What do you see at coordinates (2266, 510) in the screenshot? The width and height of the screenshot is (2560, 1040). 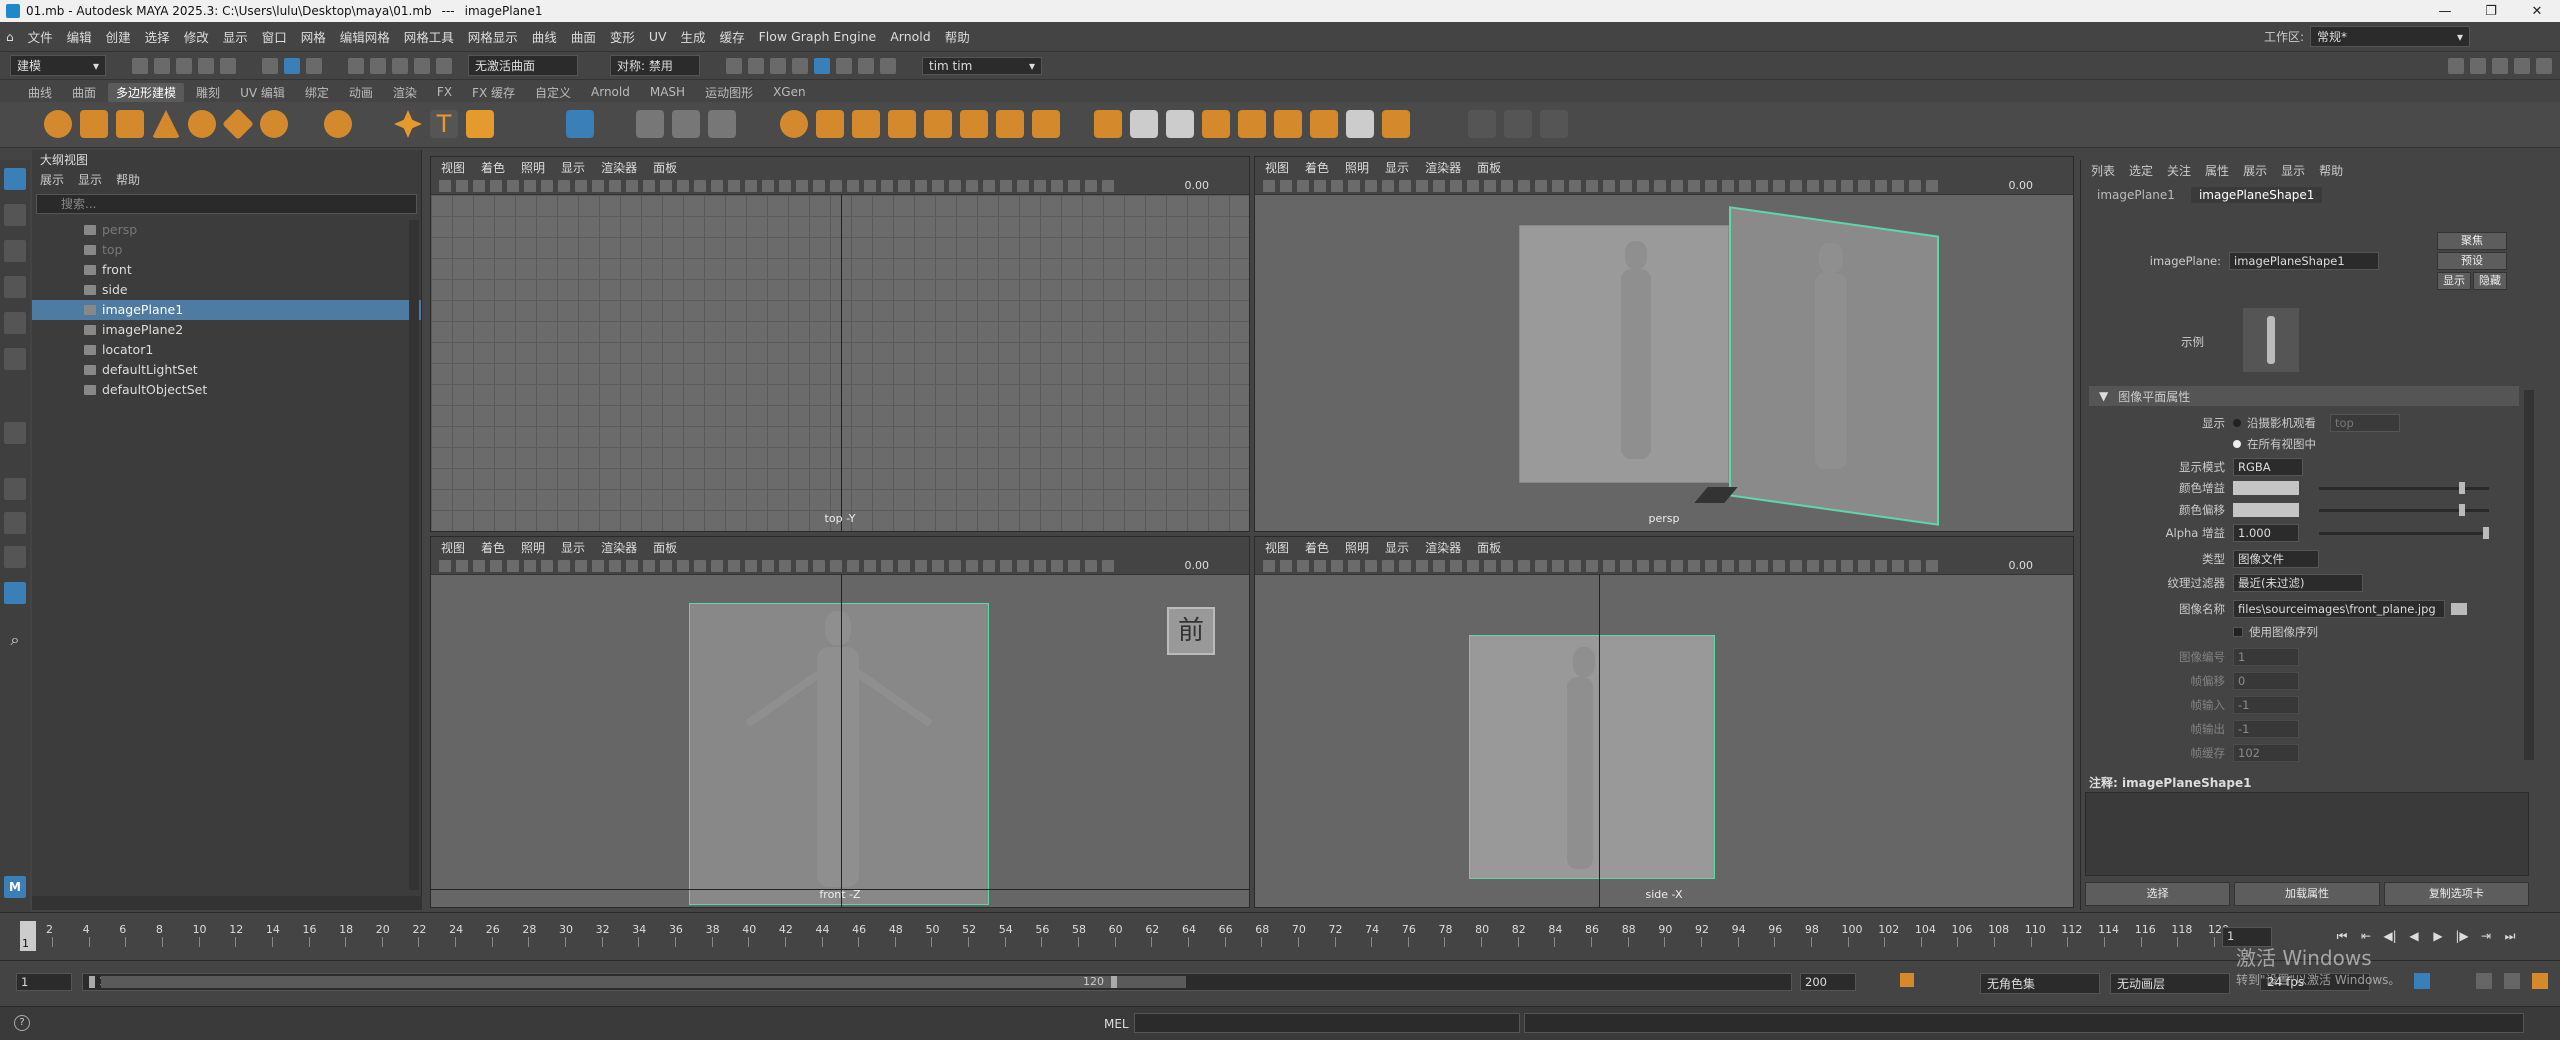 I see `color-offset-swatch` at bounding box center [2266, 510].